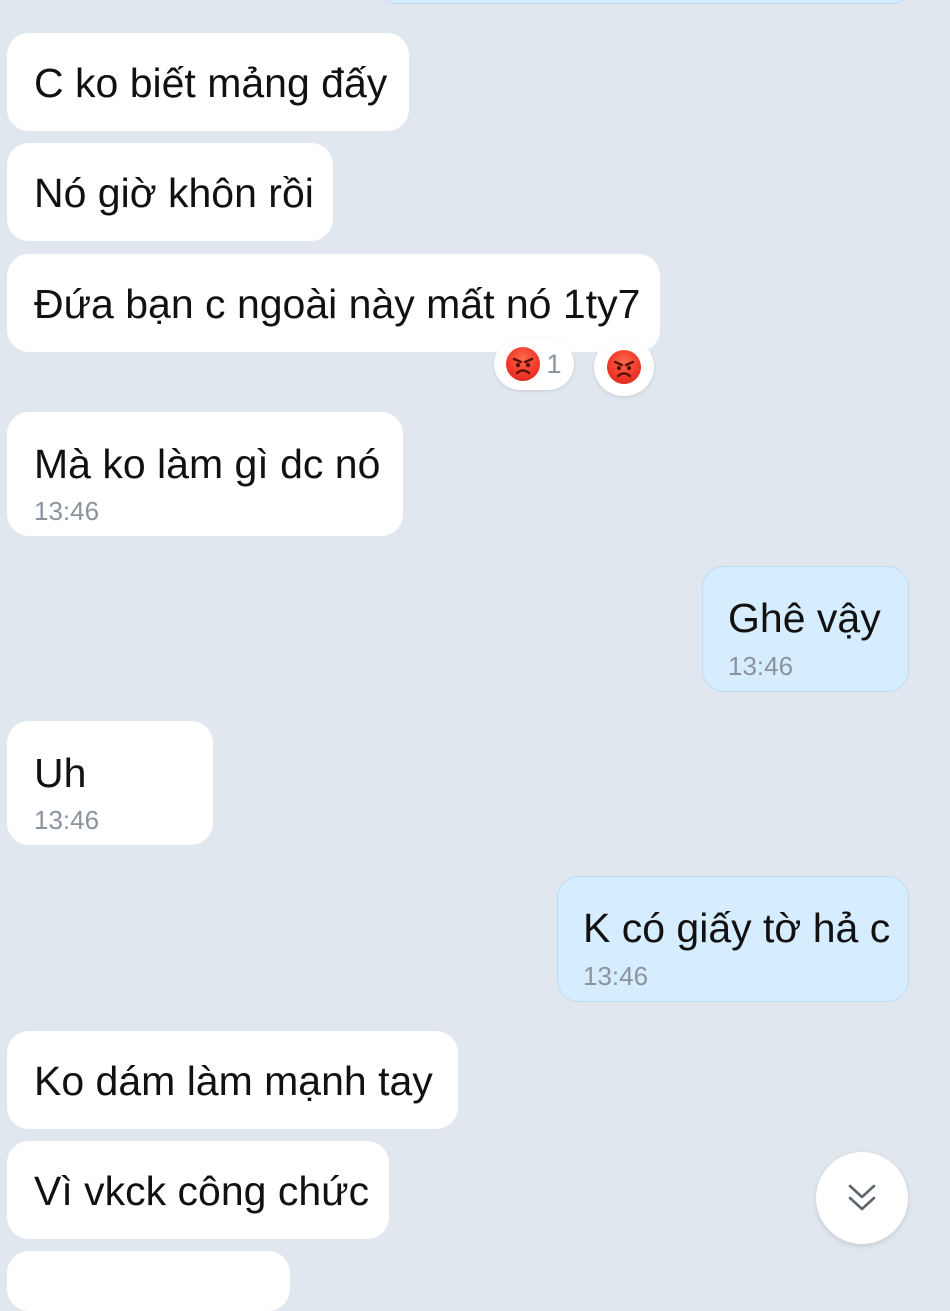  What do you see at coordinates (337, 304) in the screenshot?
I see `message-text: Đứa bạn c ngoài này mất nó 1ty7` at bounding box center [337, 304].